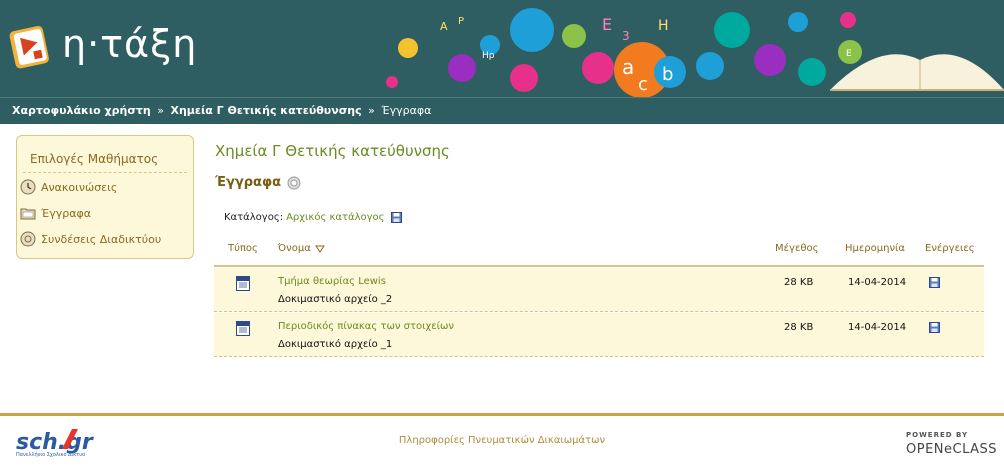 The height and width of the screenshot is (469, 1004). I want to click on clock-icon, so click(28, 187).